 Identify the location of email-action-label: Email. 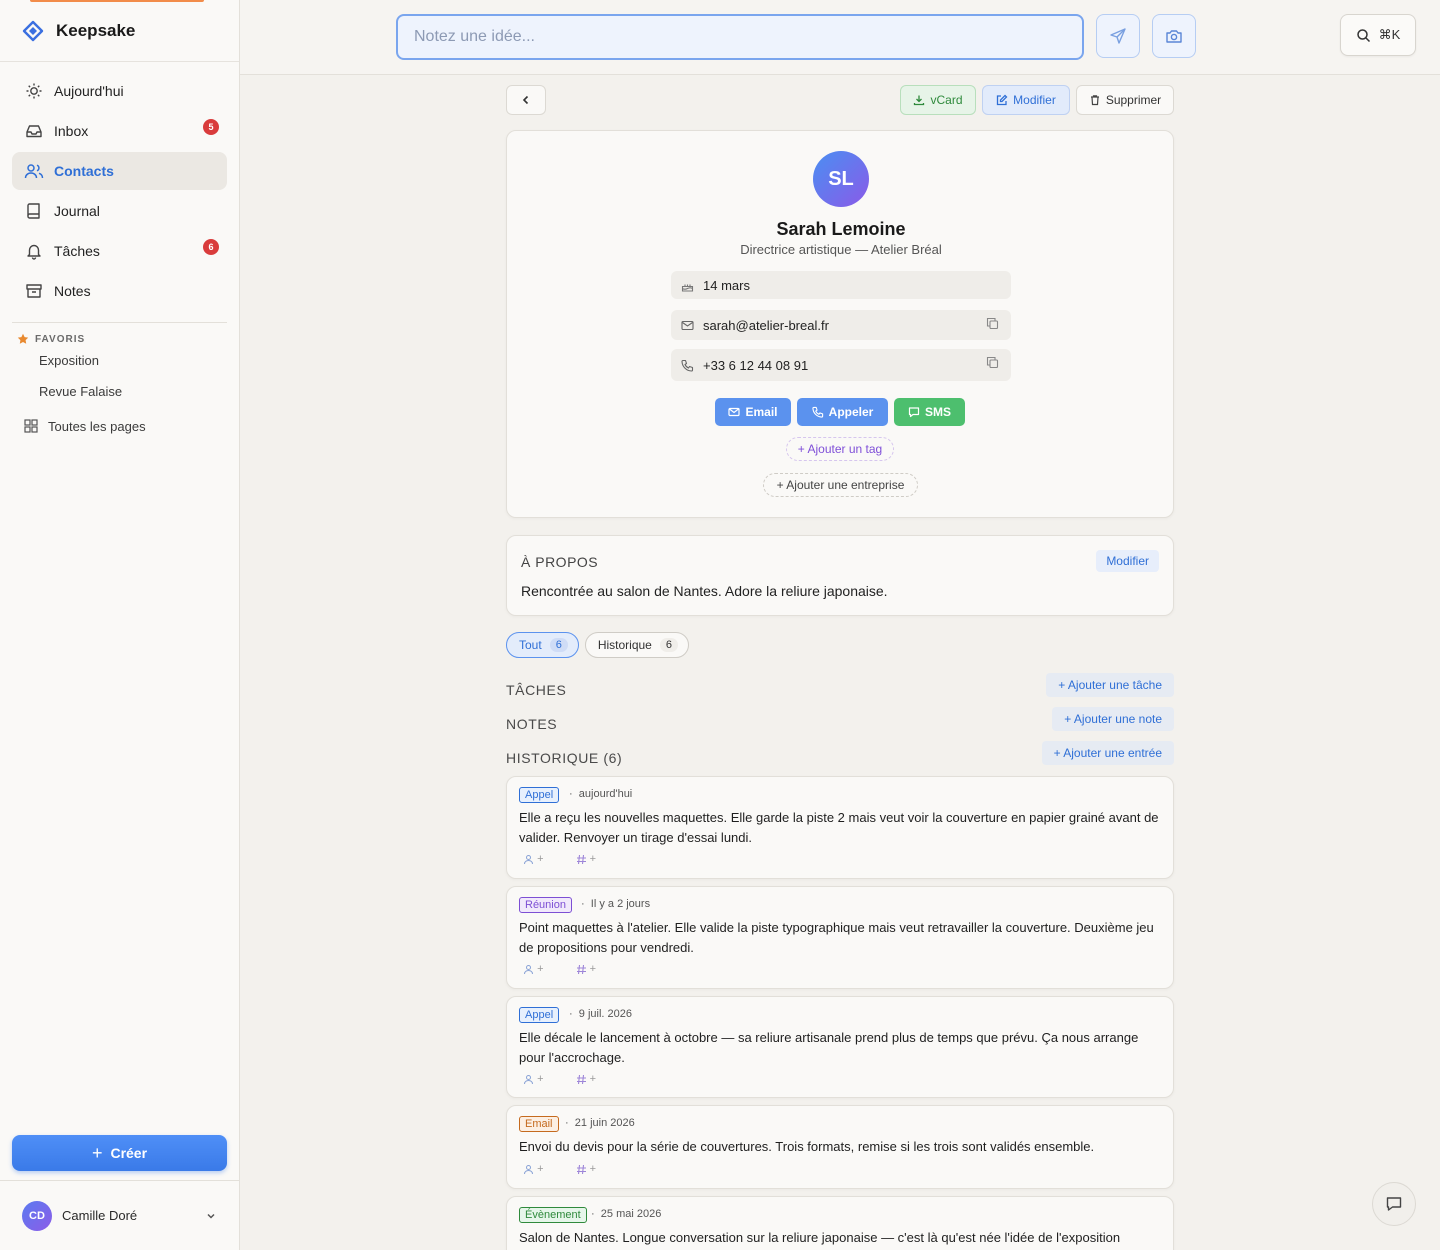
(761, 412).